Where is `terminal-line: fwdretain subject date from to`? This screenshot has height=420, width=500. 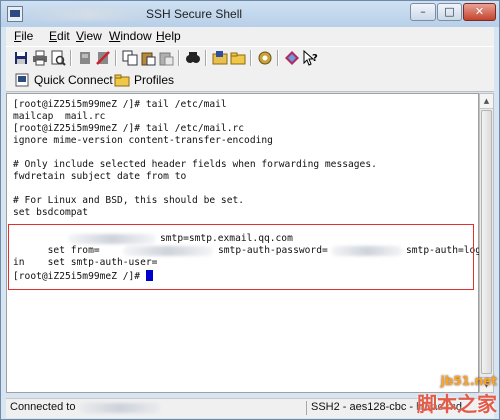
terminal-line: fwdretain subject date from to is located at coordinates (100, 176).